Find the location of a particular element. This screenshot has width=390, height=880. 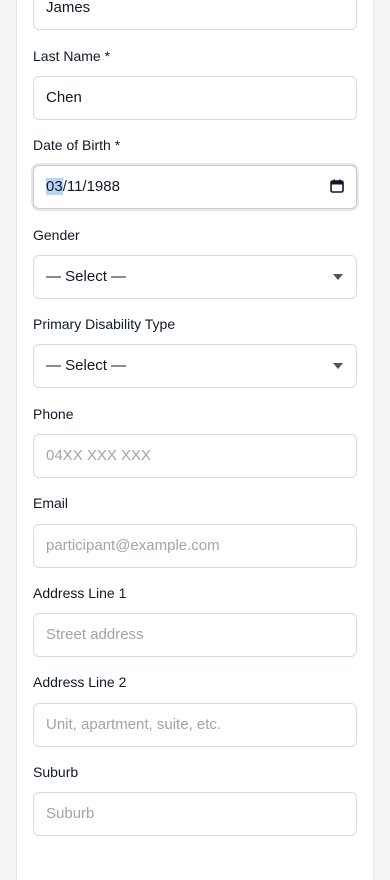

email-input: participant@example.com is located at coordinates (195, 546).